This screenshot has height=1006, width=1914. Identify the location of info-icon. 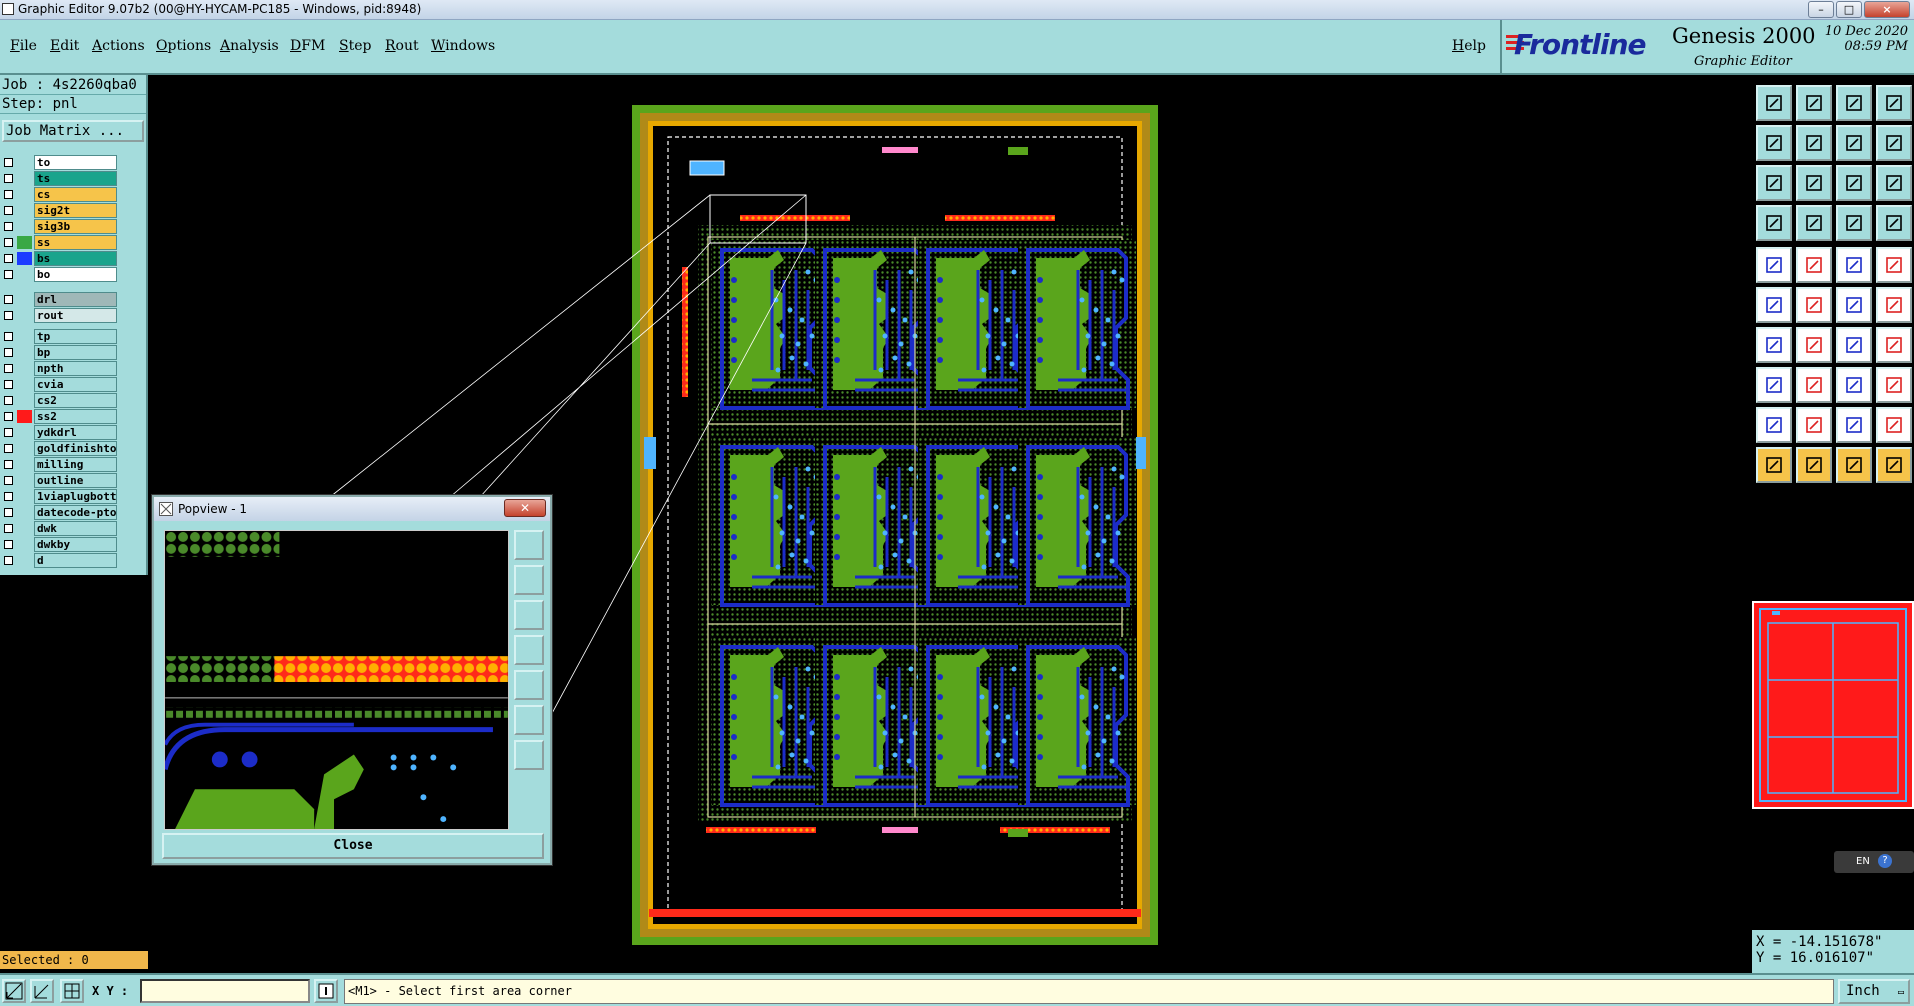
(326, 991).